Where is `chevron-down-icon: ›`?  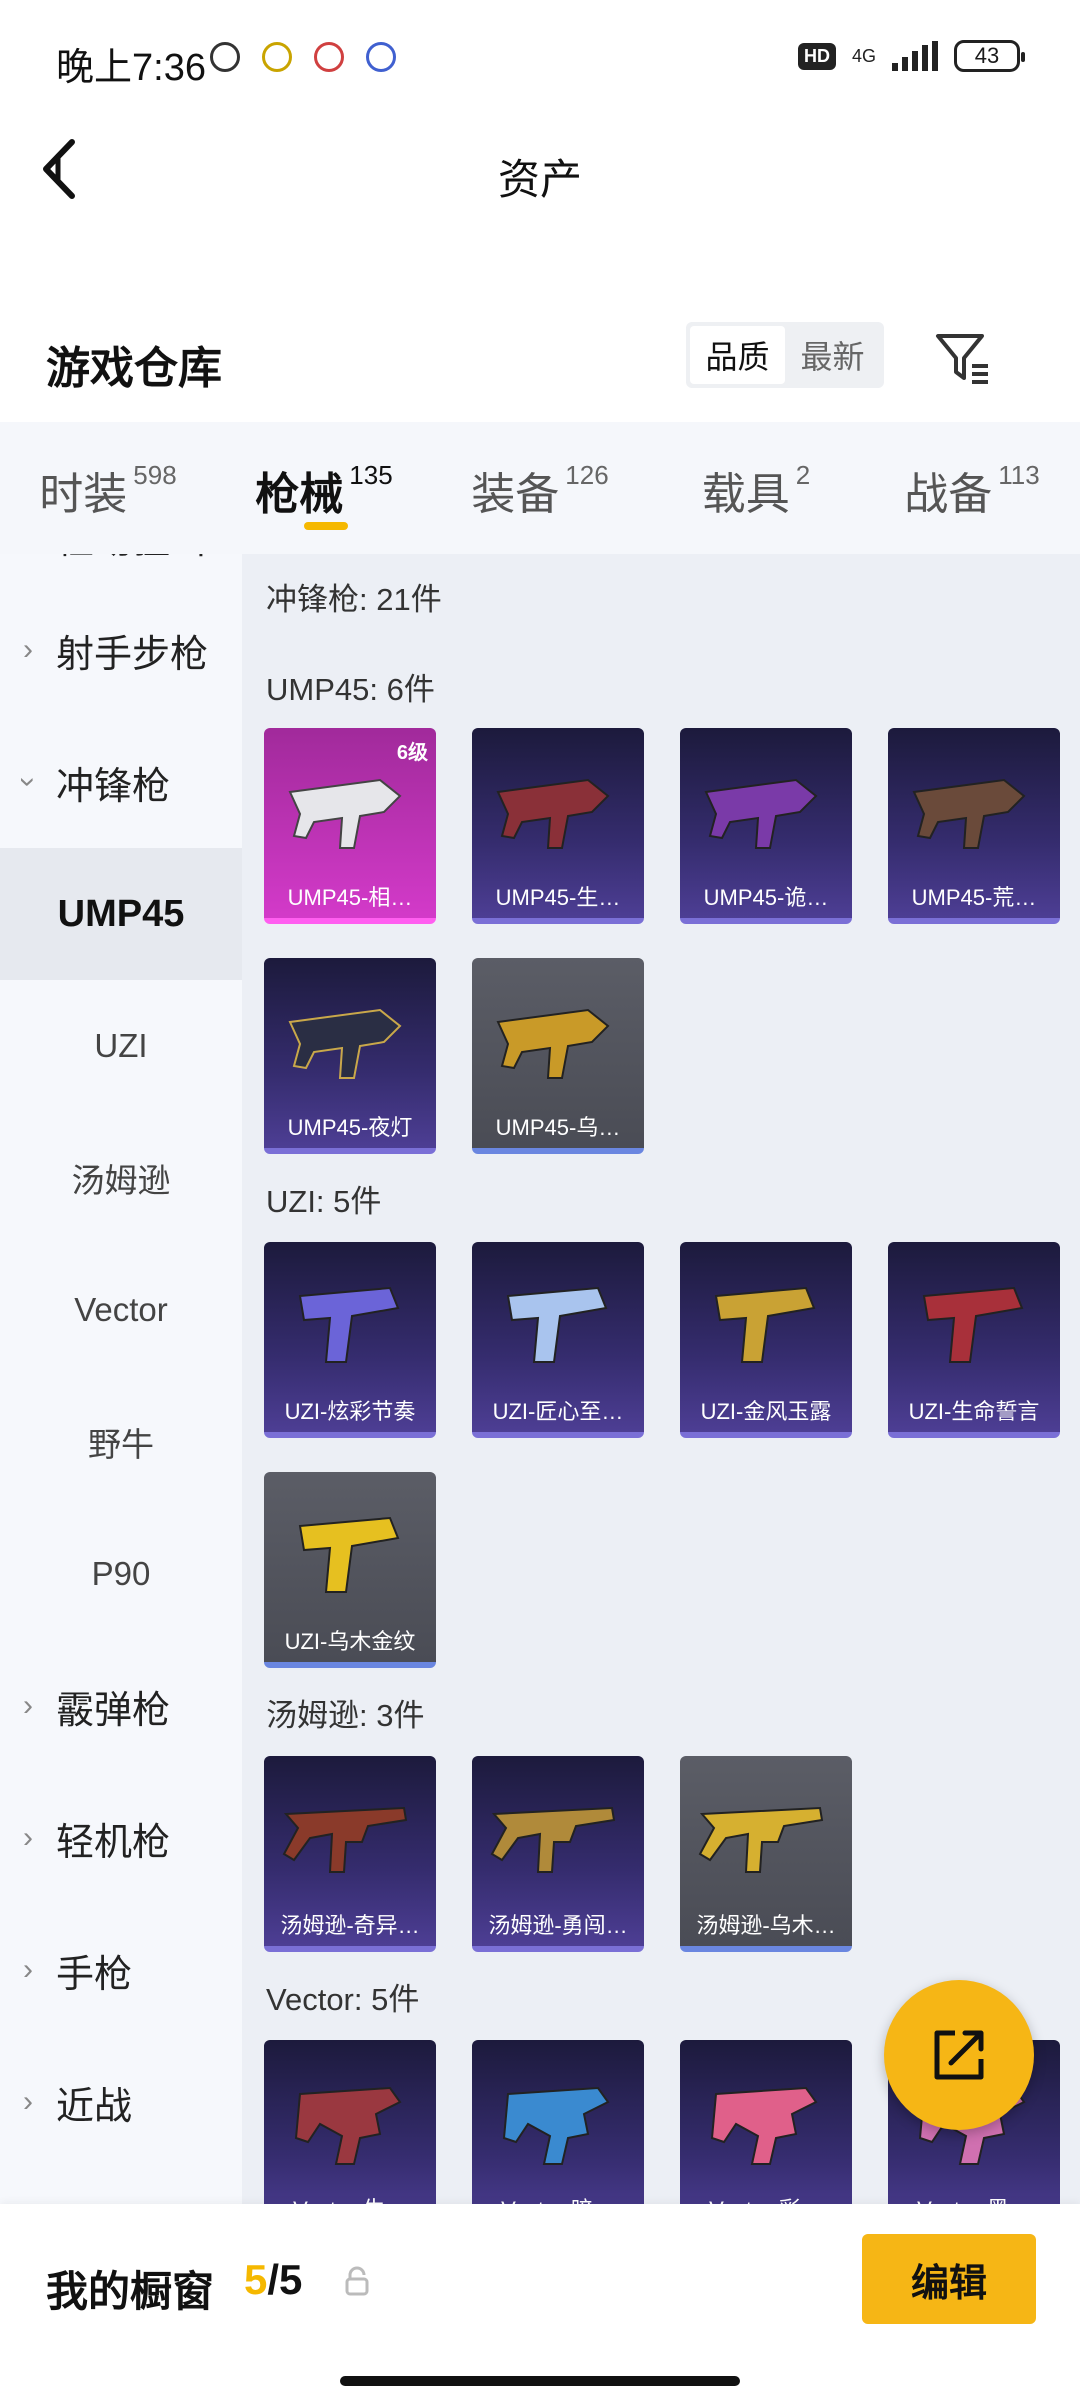
chevron-down-icon: › is located at coordinates (28, 782).